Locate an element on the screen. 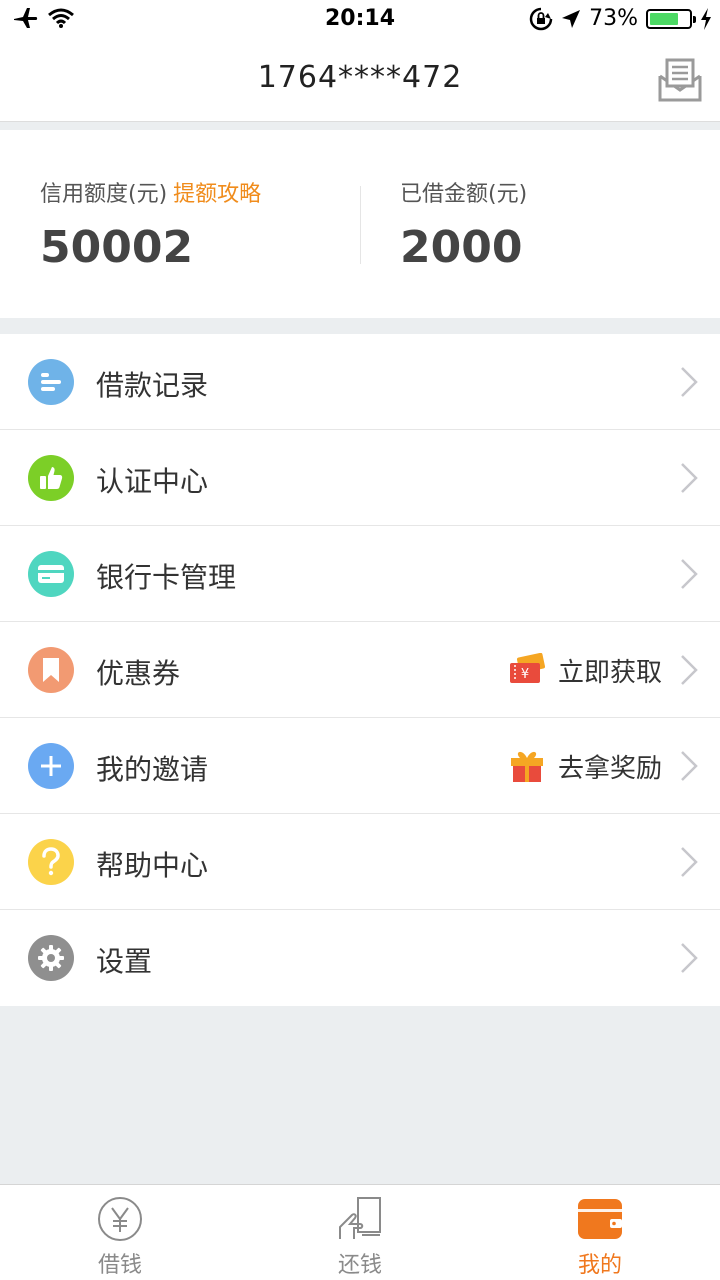 The height and width of the screenshot is (1280, 720). plus-icon is located at coordinates (51, 766).